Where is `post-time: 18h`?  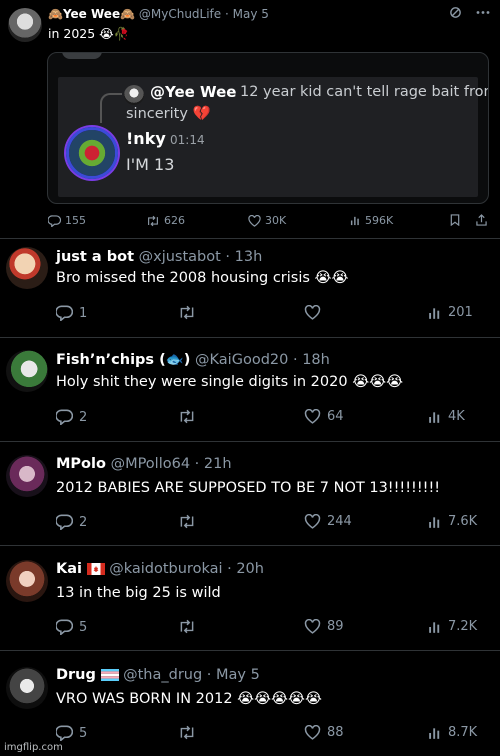
post-time: 18h is located at coordinates (316, 360).